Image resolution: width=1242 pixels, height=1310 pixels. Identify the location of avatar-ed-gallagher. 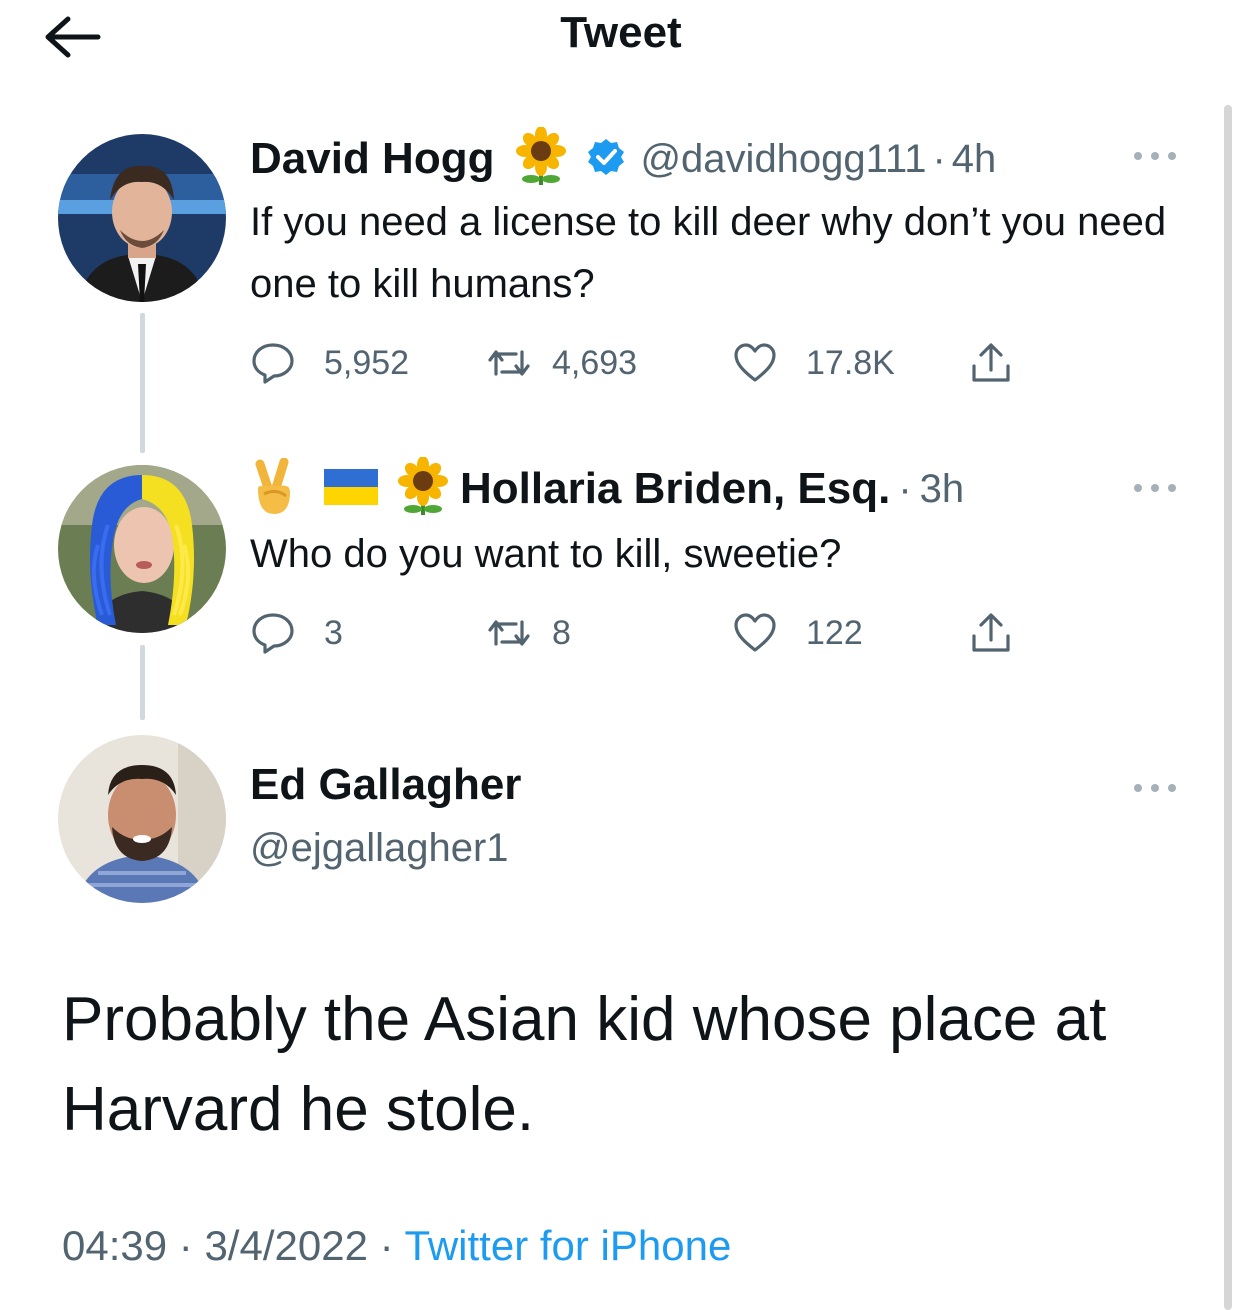
(142, 819).